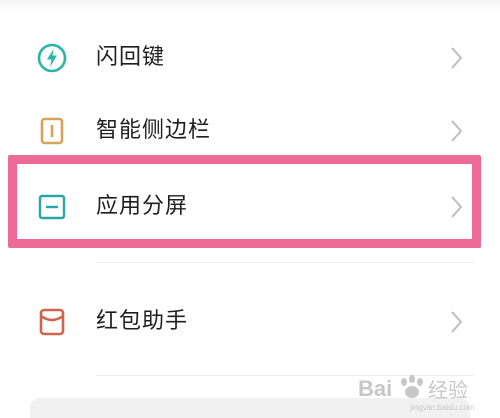 The height and width of the screenshot is (418, 500). Describe the element at coordinates (250, 7) in the screenshot. I see `top-shadow` at that location.